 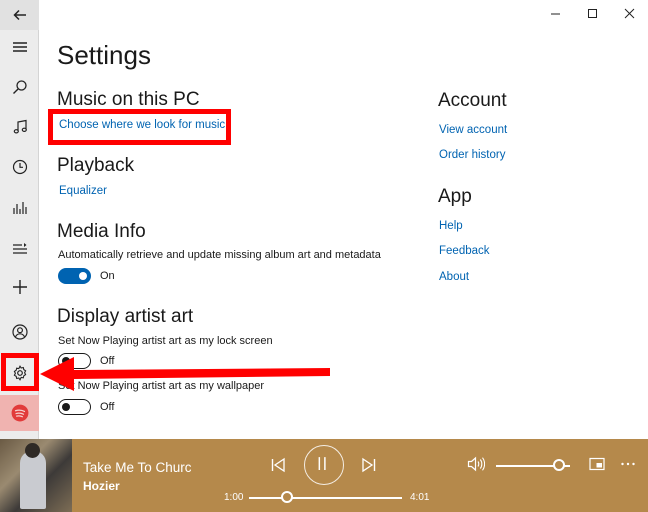 I want to click on playlists-button, so click(x=19, y=249).